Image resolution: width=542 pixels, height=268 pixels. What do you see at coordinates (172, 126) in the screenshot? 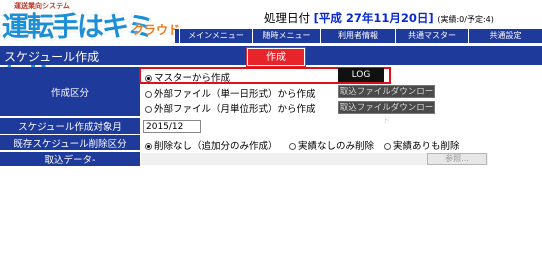
I see `target-month-input: 2015/12` at bounding box center [172, 126].